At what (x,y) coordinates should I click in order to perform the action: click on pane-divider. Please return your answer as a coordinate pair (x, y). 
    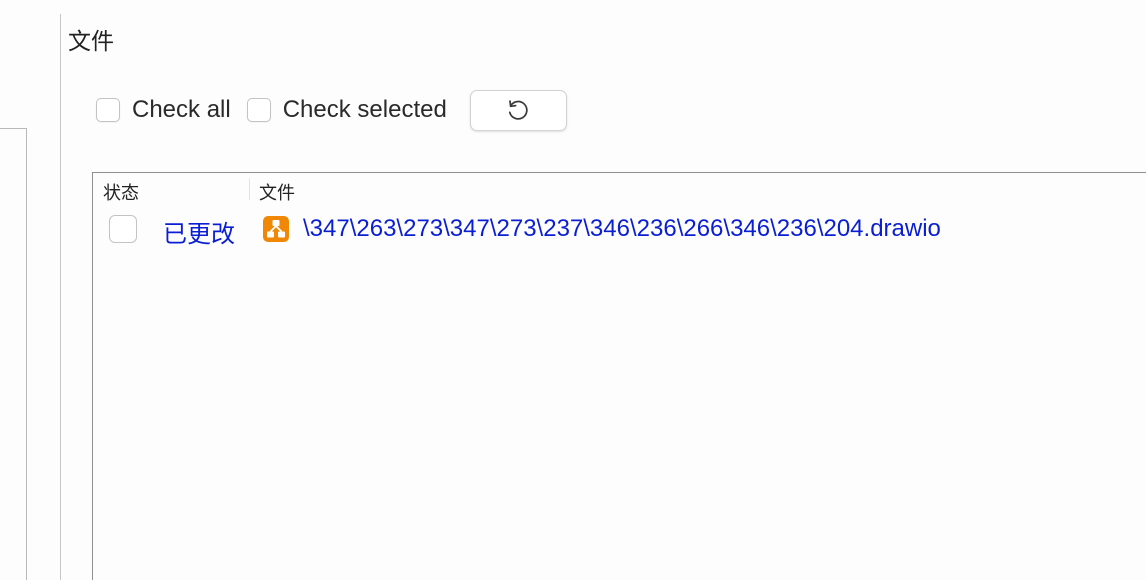
    Looking at the image, I should click on (60, 297).